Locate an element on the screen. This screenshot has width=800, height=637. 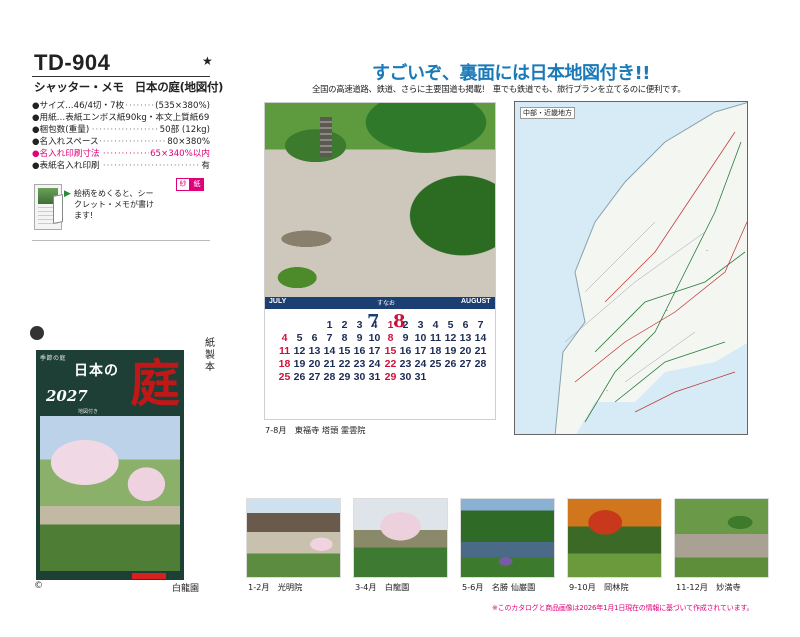
calendar-logo: すなお is located at coordinates (386, 303).